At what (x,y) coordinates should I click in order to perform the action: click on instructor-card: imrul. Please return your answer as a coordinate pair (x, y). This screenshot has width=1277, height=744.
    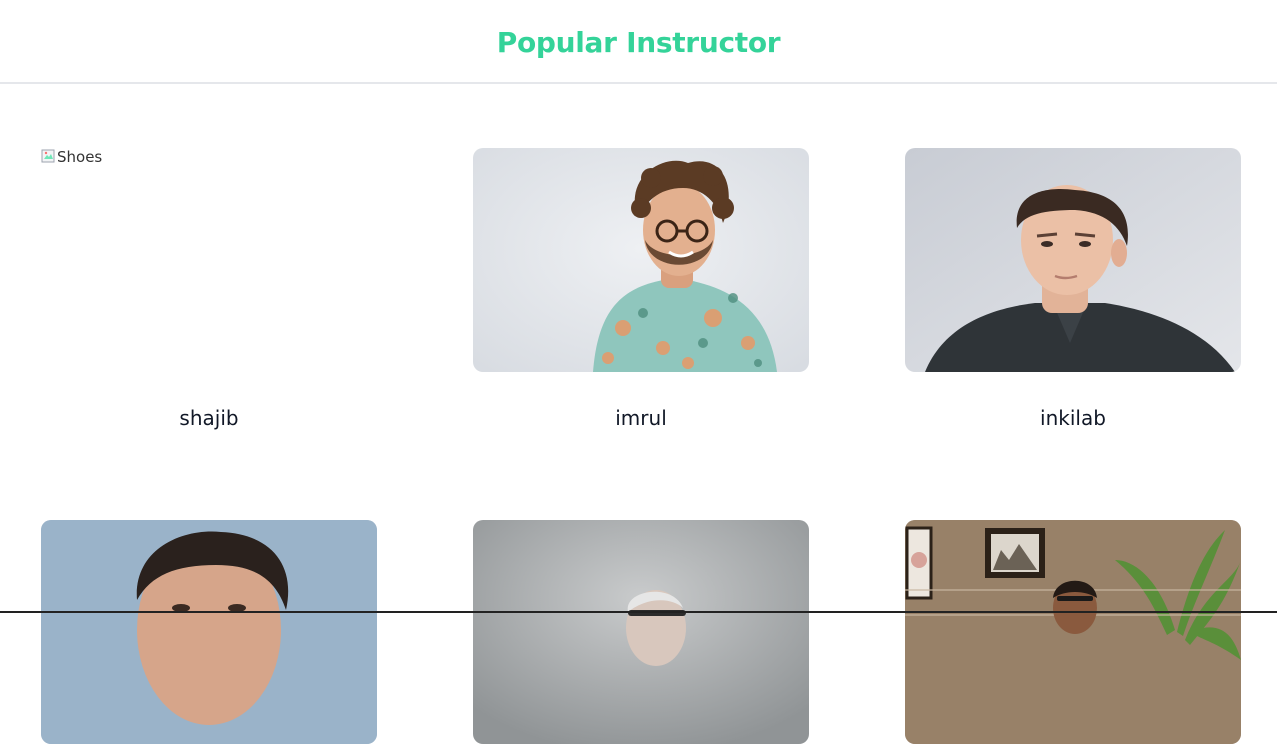
    Looking at the image, I should click on (641, 298).